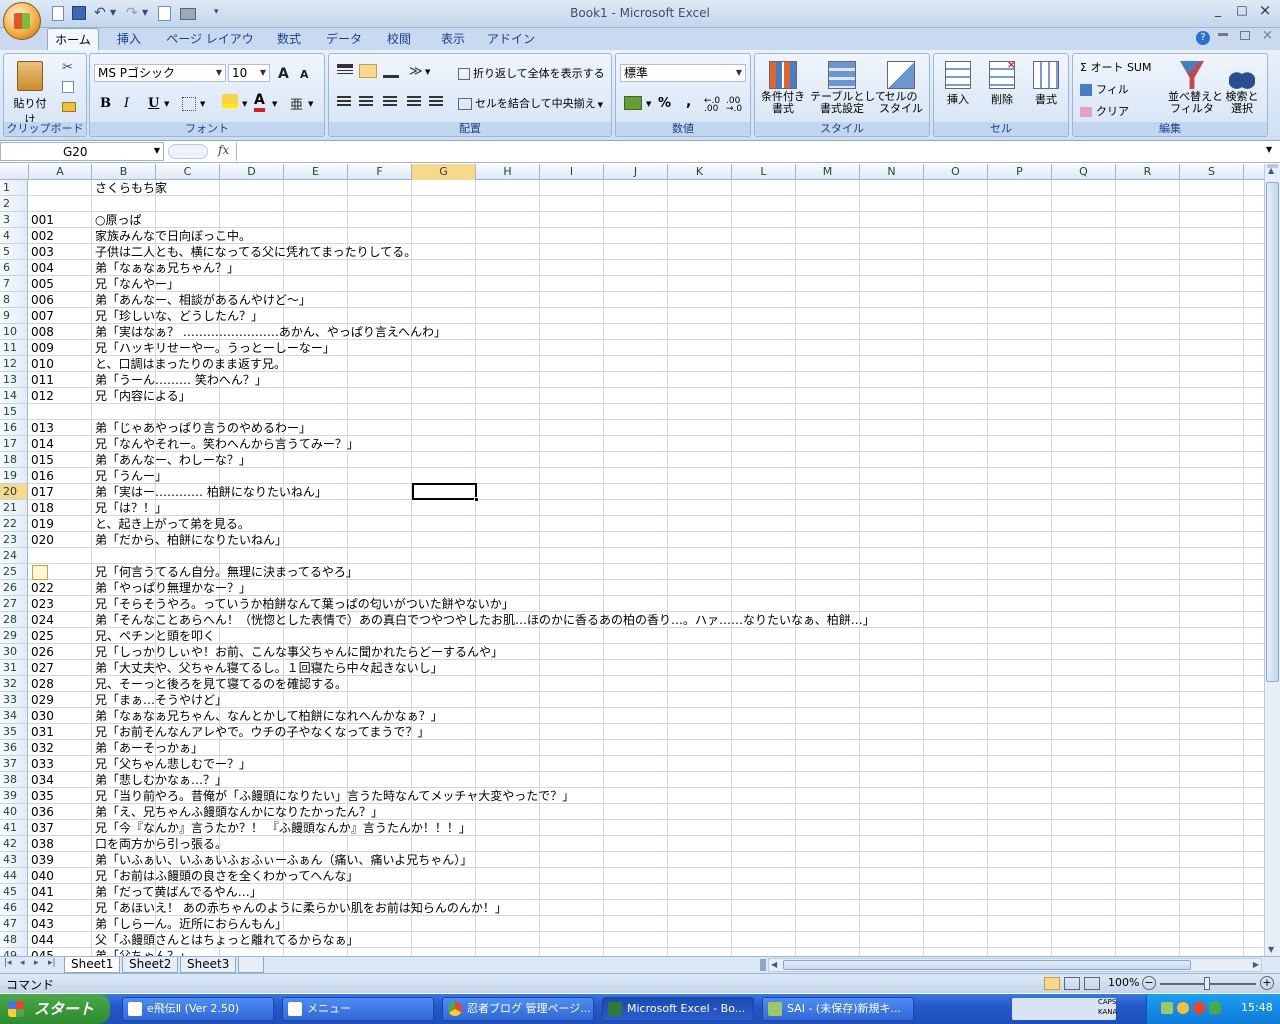  What do you see at coordinates (1245, 35) in the screenshot?
I see `ribbon-restore-icon` at bounding box center [1245, 35].